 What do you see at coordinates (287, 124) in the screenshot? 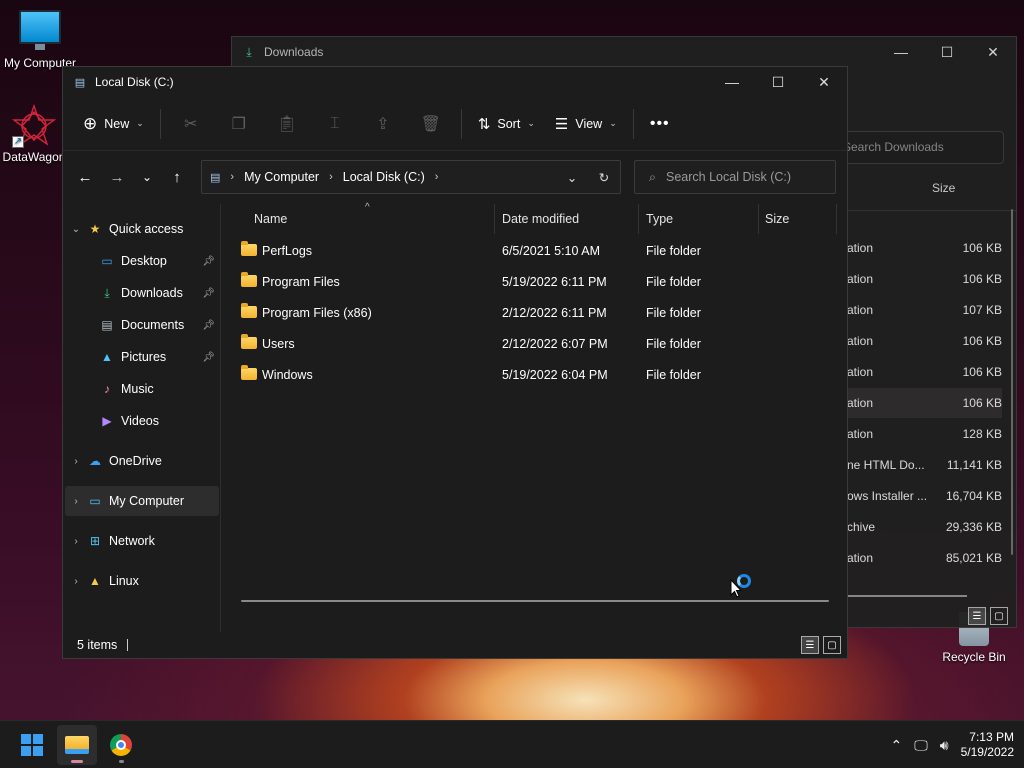
I see `paste-icon: 📋︎` at bounding box center [287, 124].